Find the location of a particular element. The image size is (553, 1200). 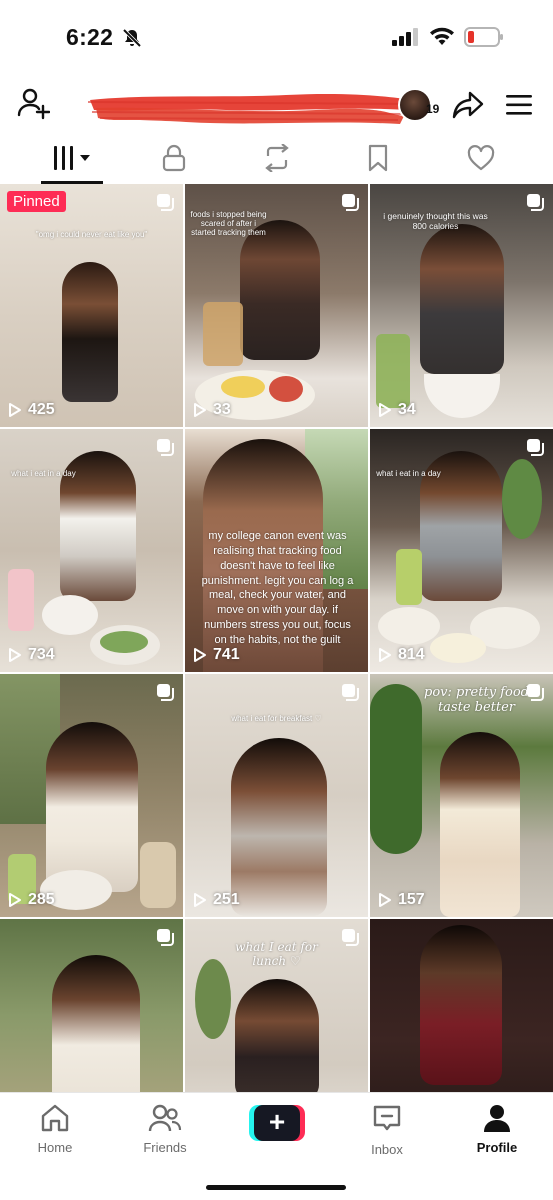

inbox-icon is located at coordinates (387, 1122).